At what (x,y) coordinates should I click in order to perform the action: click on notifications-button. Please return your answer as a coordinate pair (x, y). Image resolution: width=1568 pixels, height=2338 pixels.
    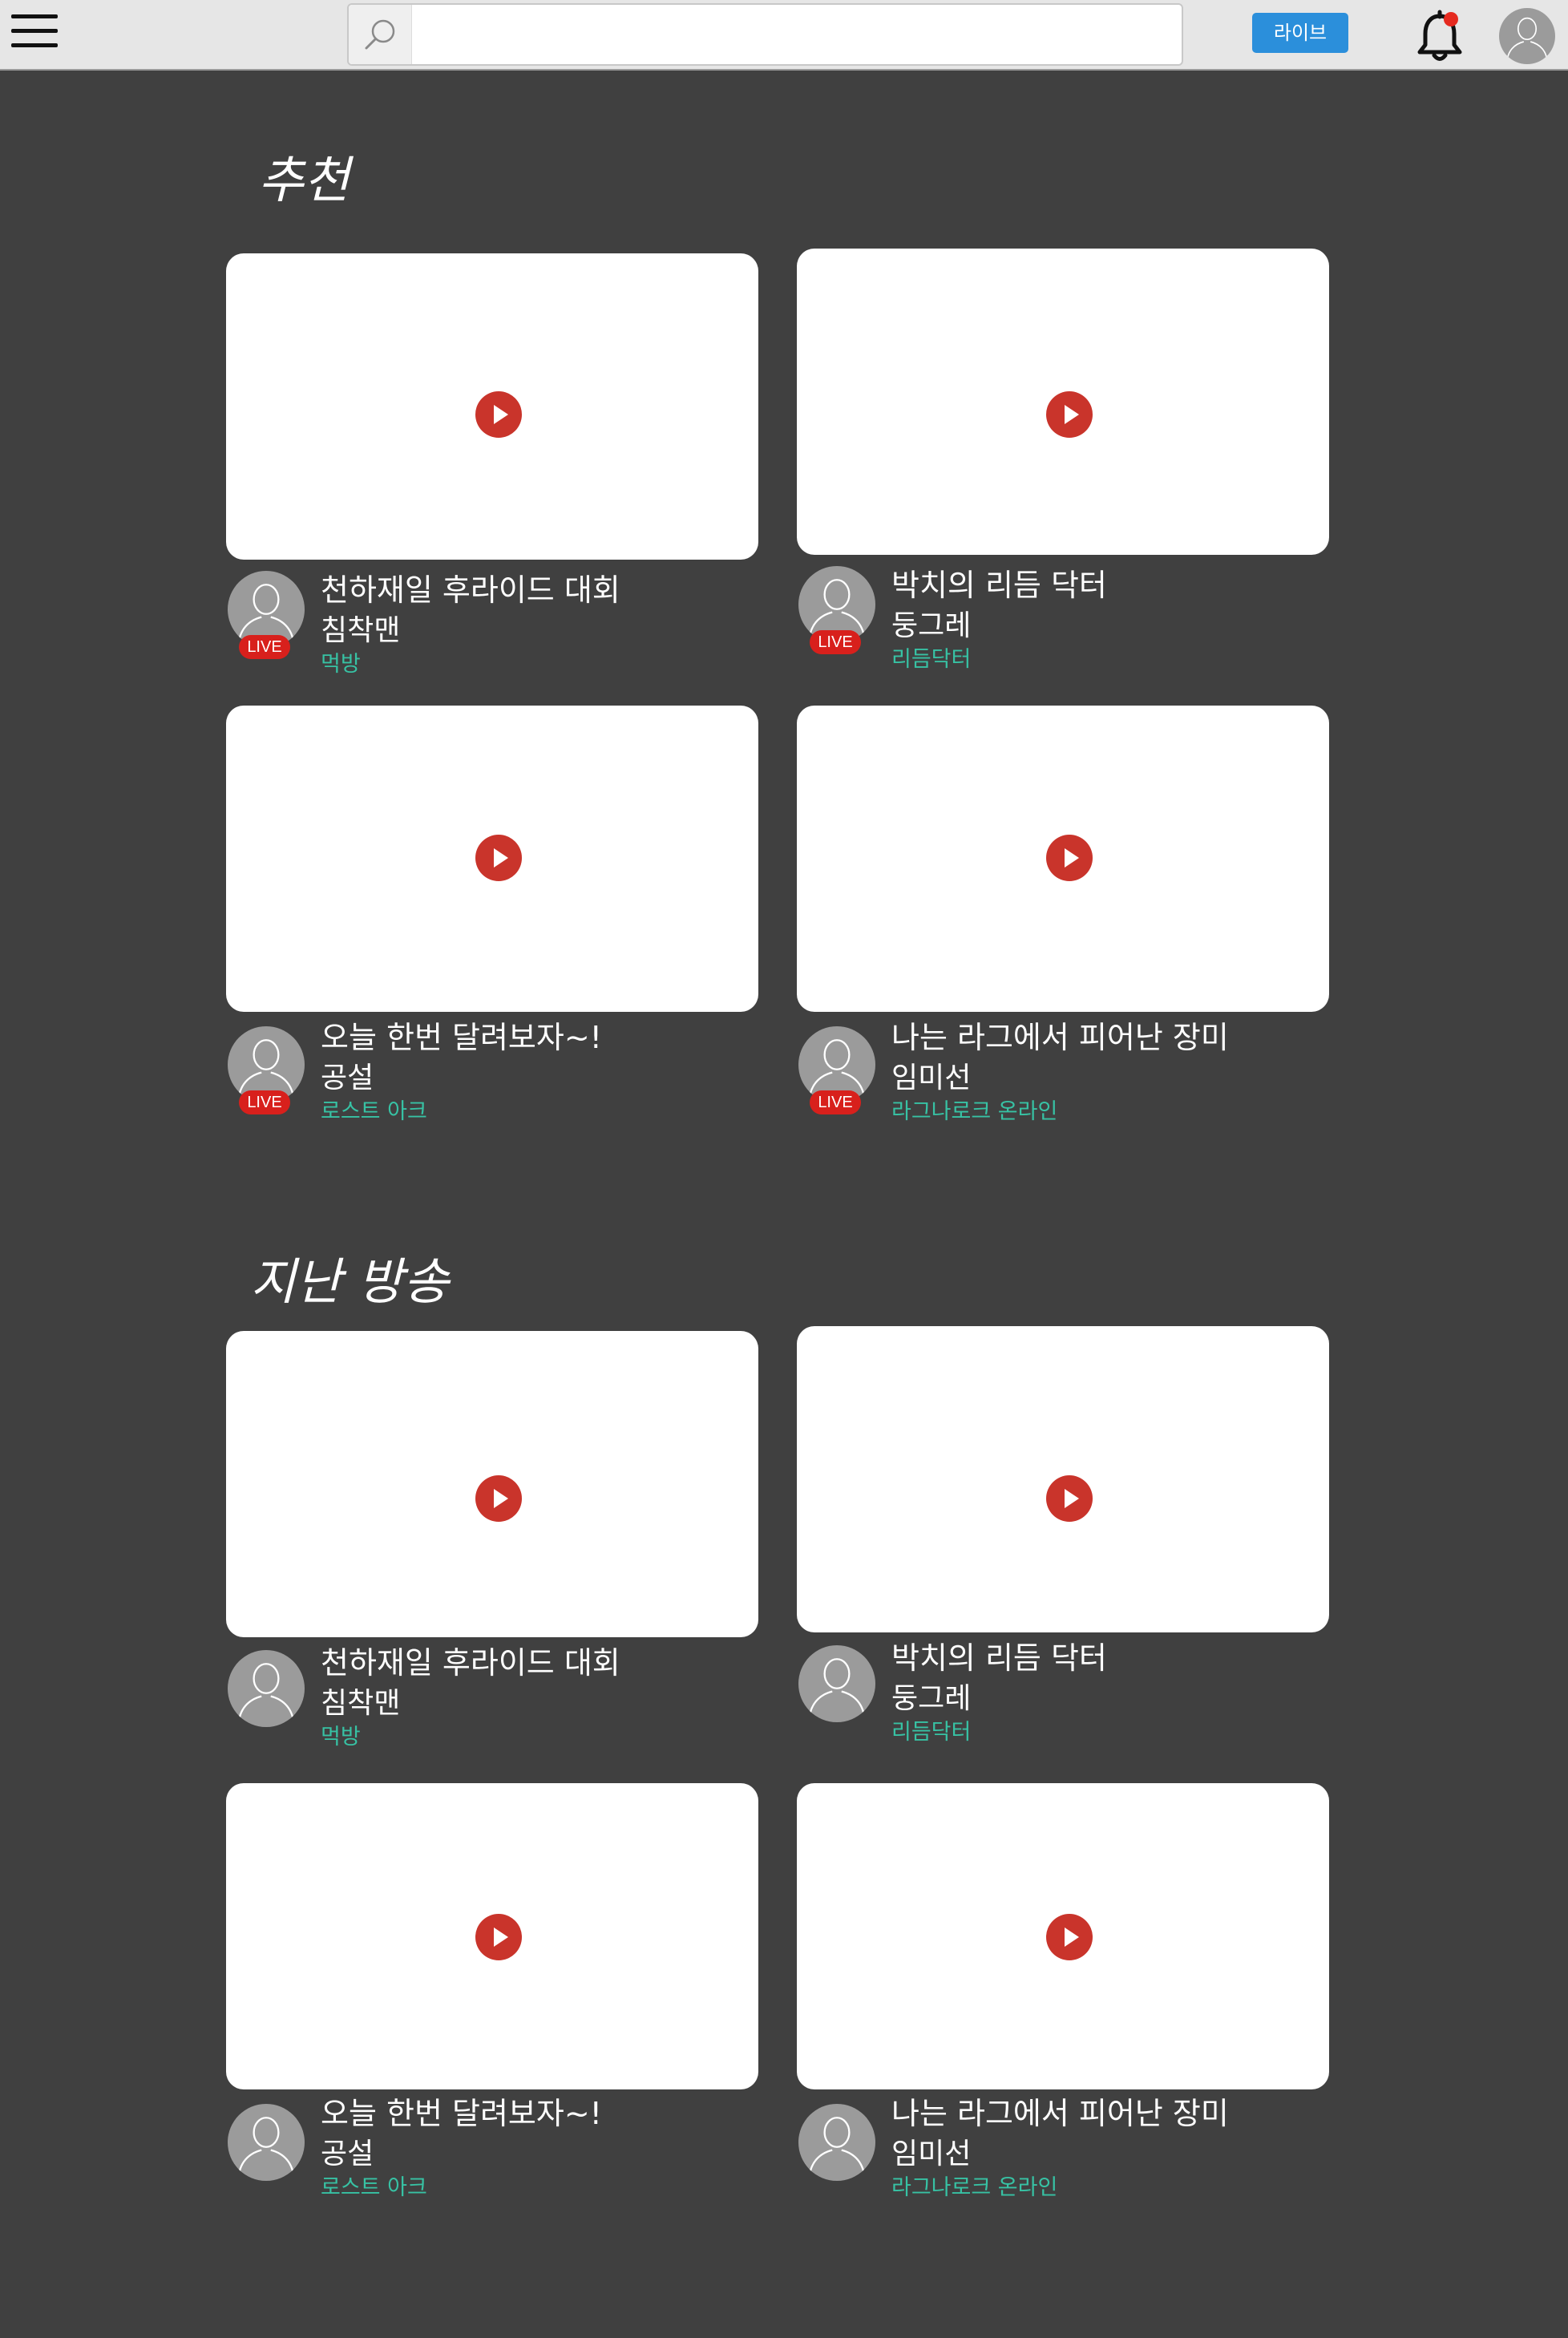
    Looking at the image, I should click on (1440, 36).